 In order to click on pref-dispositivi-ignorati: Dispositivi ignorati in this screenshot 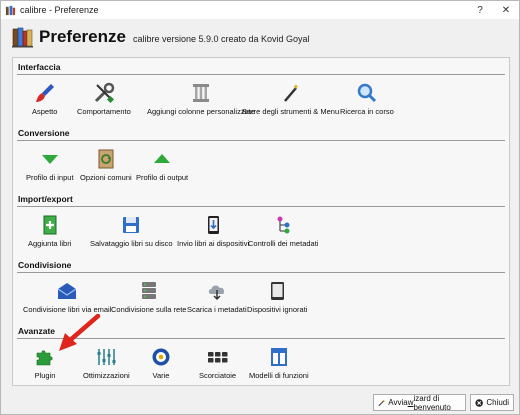, I will do `click(277, 297)`.